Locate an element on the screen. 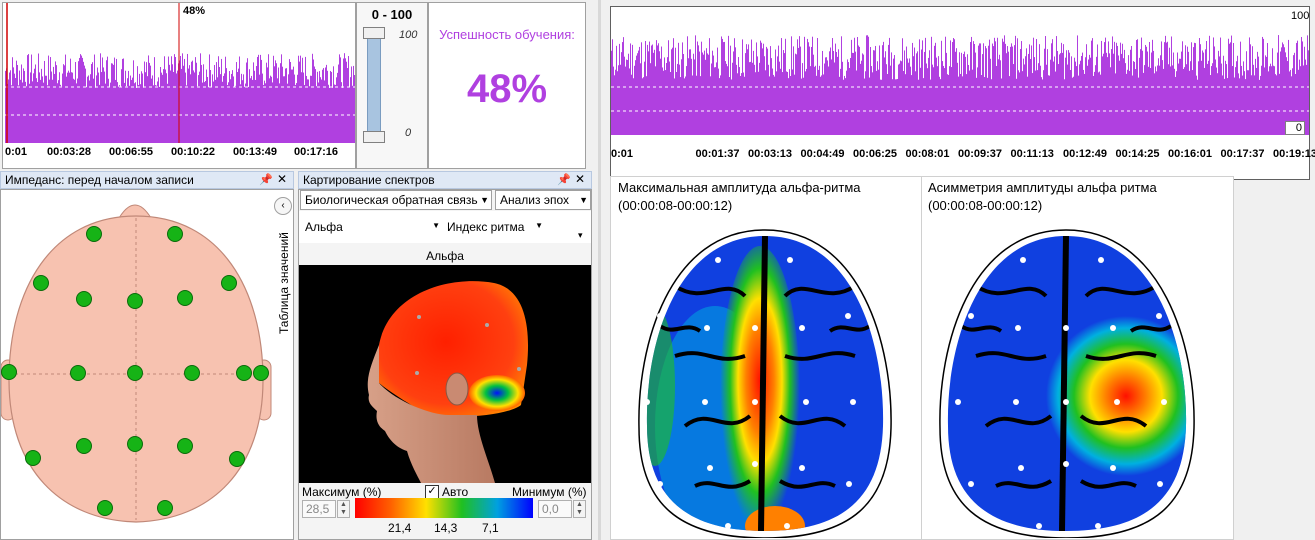  mode-combo-value: Биологическая обратная связь is located at coordinates (391, 200).